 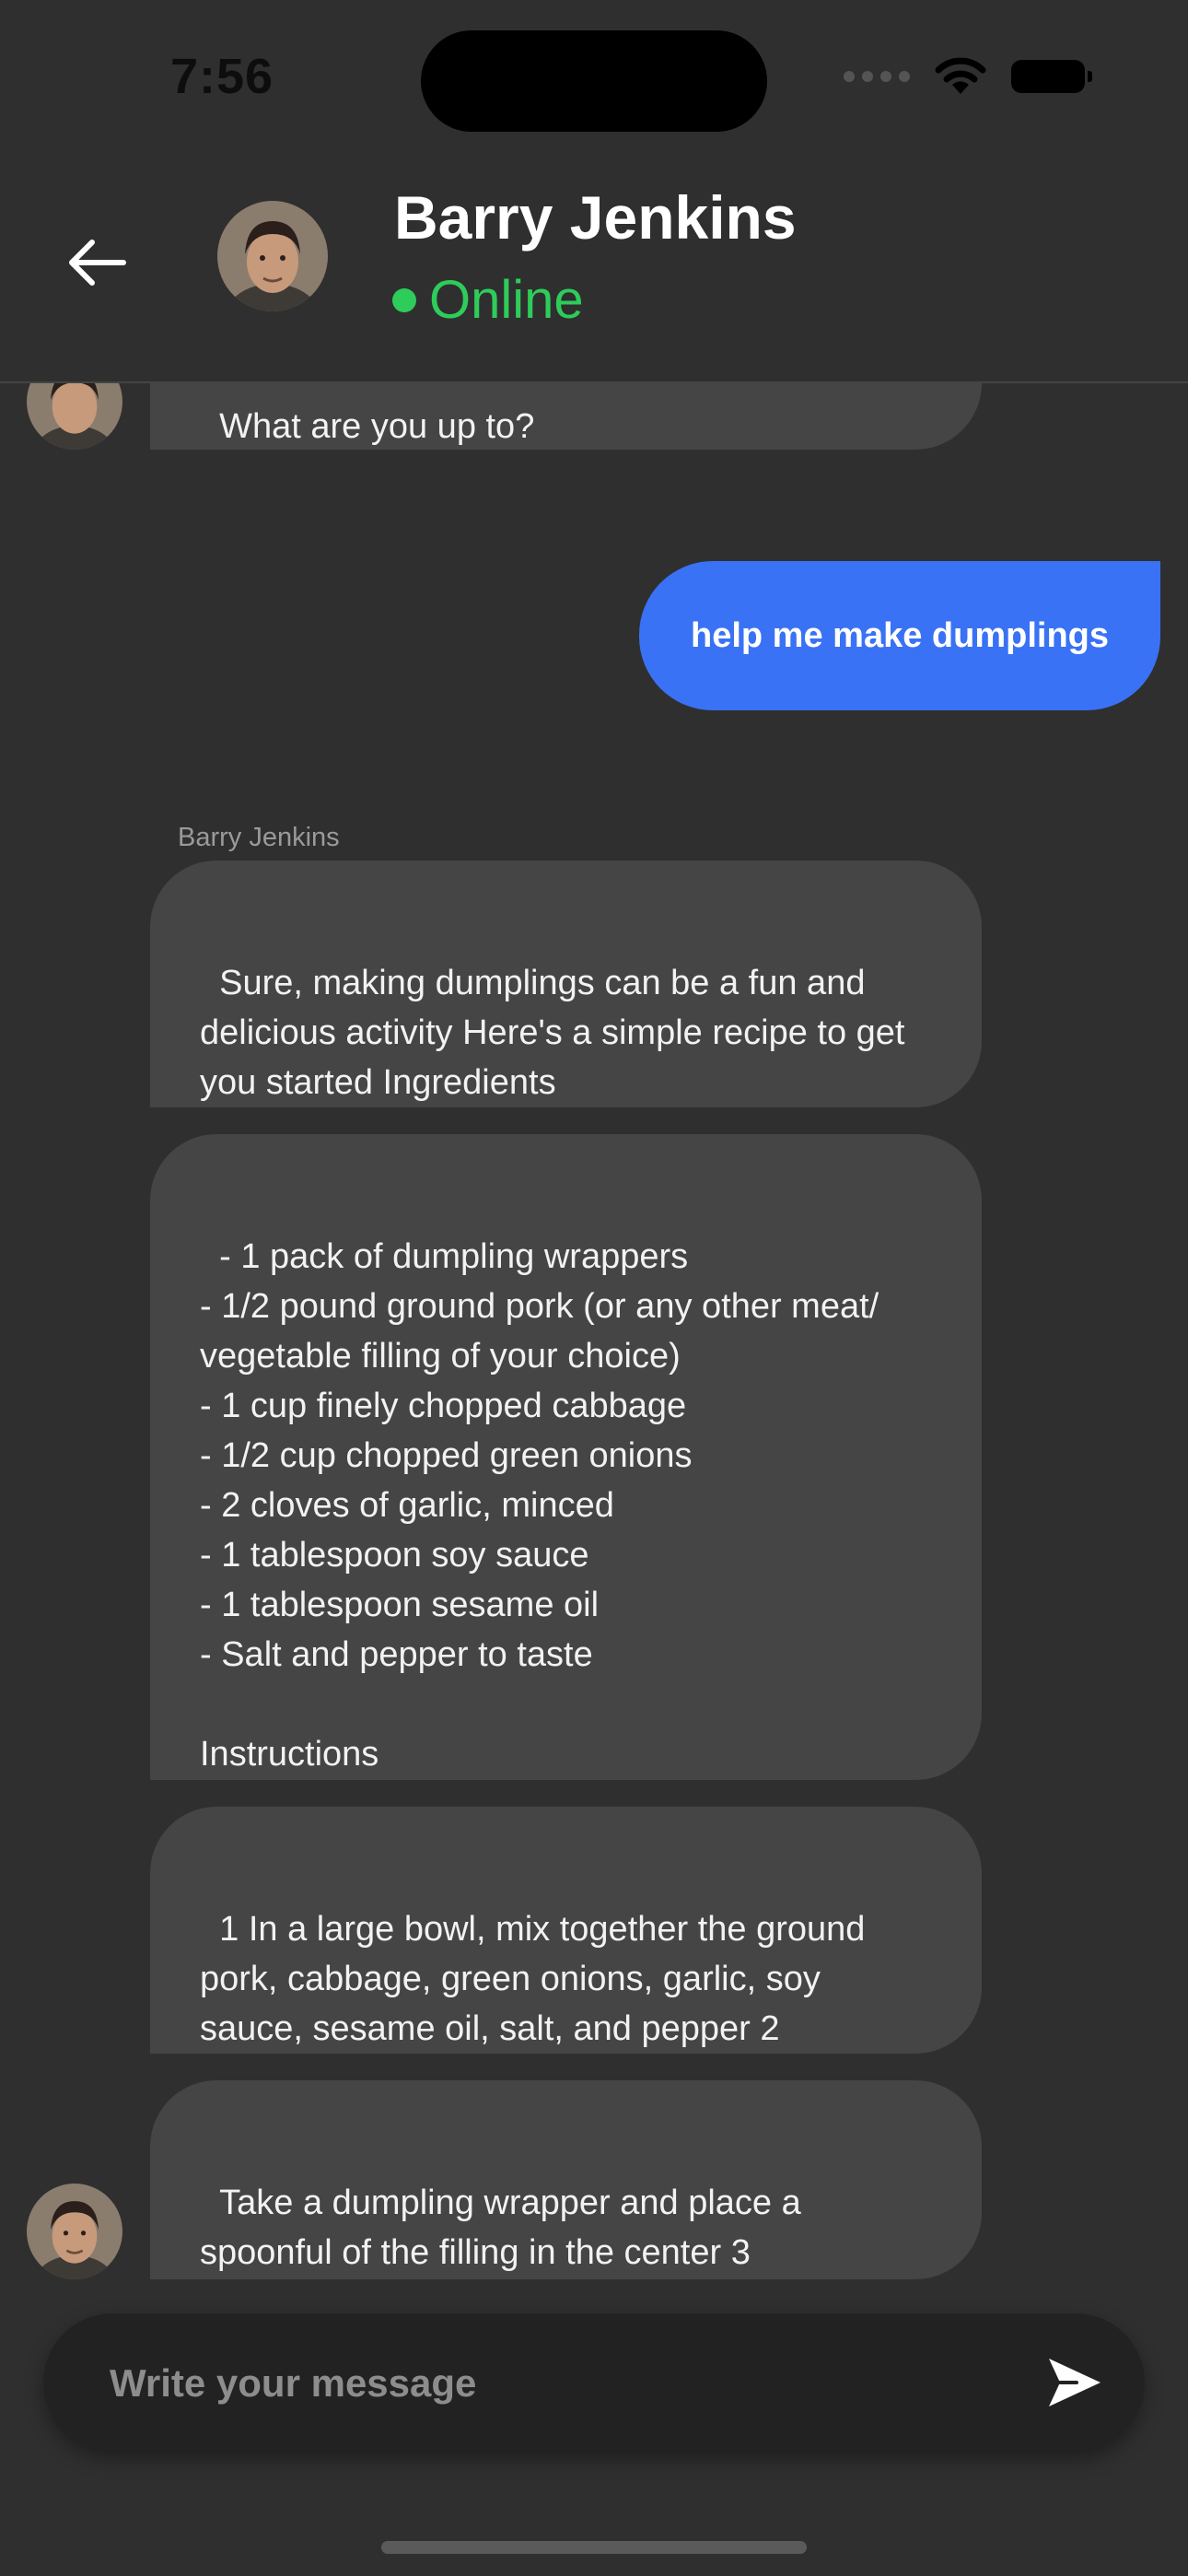 What do you see at coordinates (96, 262) in the screenshot?
I see `arrow-left-icon` at bounding box center [96, 262].